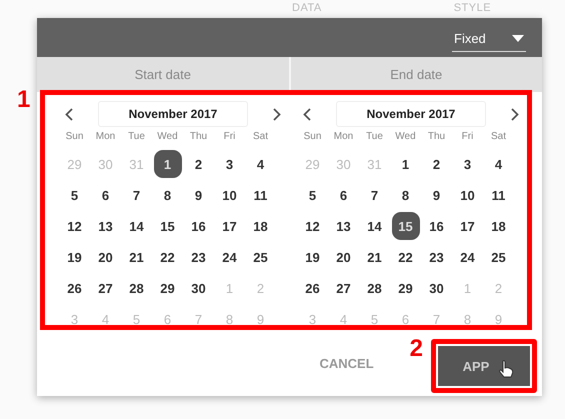 This screenshot has width=565, height=419. I want to click on column-header: End date, so click(415, 74).